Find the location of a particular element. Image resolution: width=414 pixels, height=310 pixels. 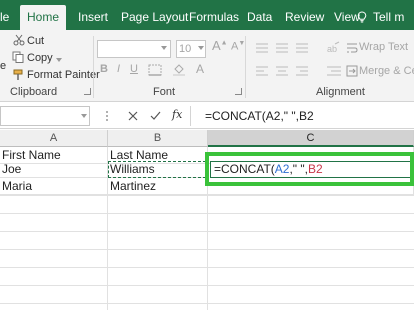

enter-check-icon is located at coordinates (155, 116).